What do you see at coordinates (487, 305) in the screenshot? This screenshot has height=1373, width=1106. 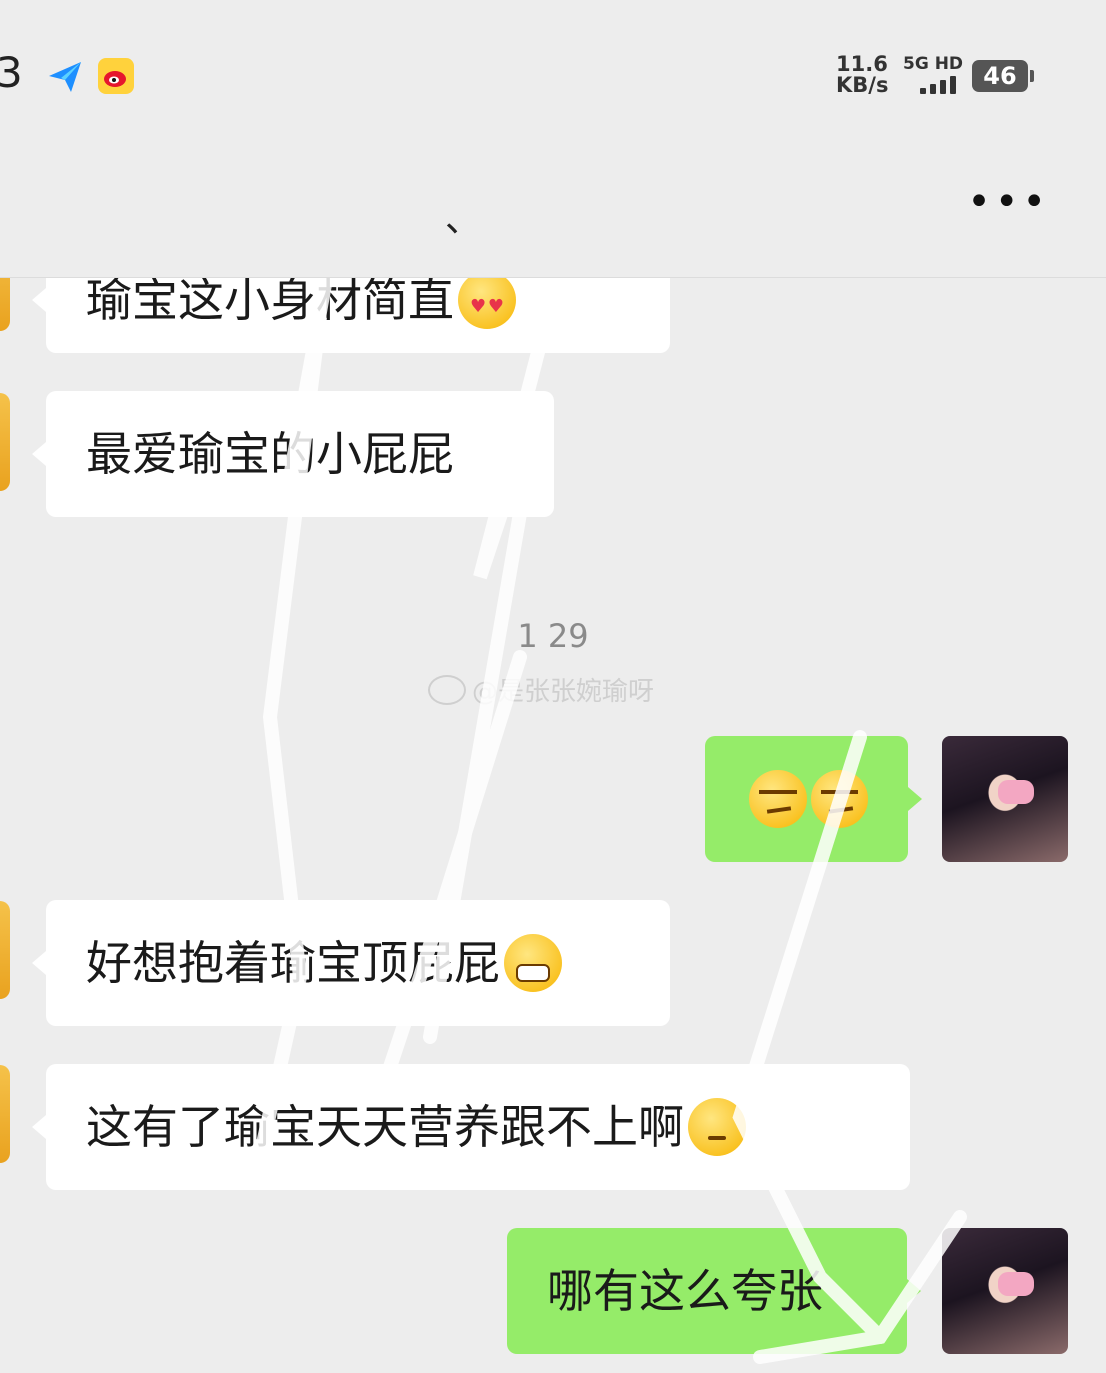 I see `heart-eyes-emoji` at bounding box center [487, 305].